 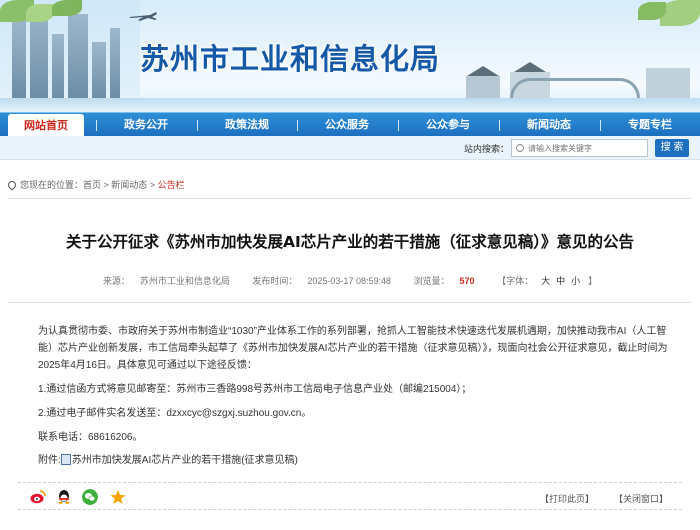 What do you see at coordinates (448, 125) in the screenshot?
I see `nav-item-participation: 公众参与` at bounding box center [448, 125].